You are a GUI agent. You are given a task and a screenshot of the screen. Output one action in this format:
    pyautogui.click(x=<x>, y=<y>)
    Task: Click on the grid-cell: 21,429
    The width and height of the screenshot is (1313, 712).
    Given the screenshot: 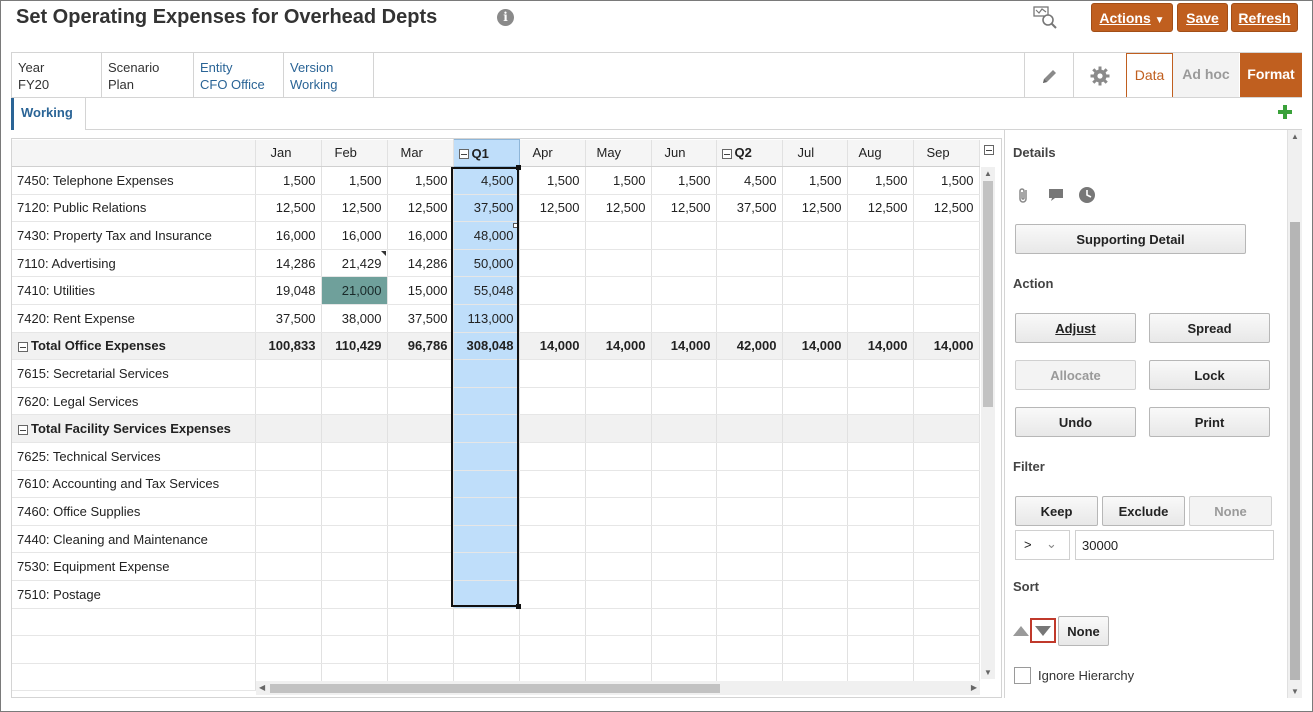 What is the action you would take?
    pyautogui.click(x=354, y=263)
    